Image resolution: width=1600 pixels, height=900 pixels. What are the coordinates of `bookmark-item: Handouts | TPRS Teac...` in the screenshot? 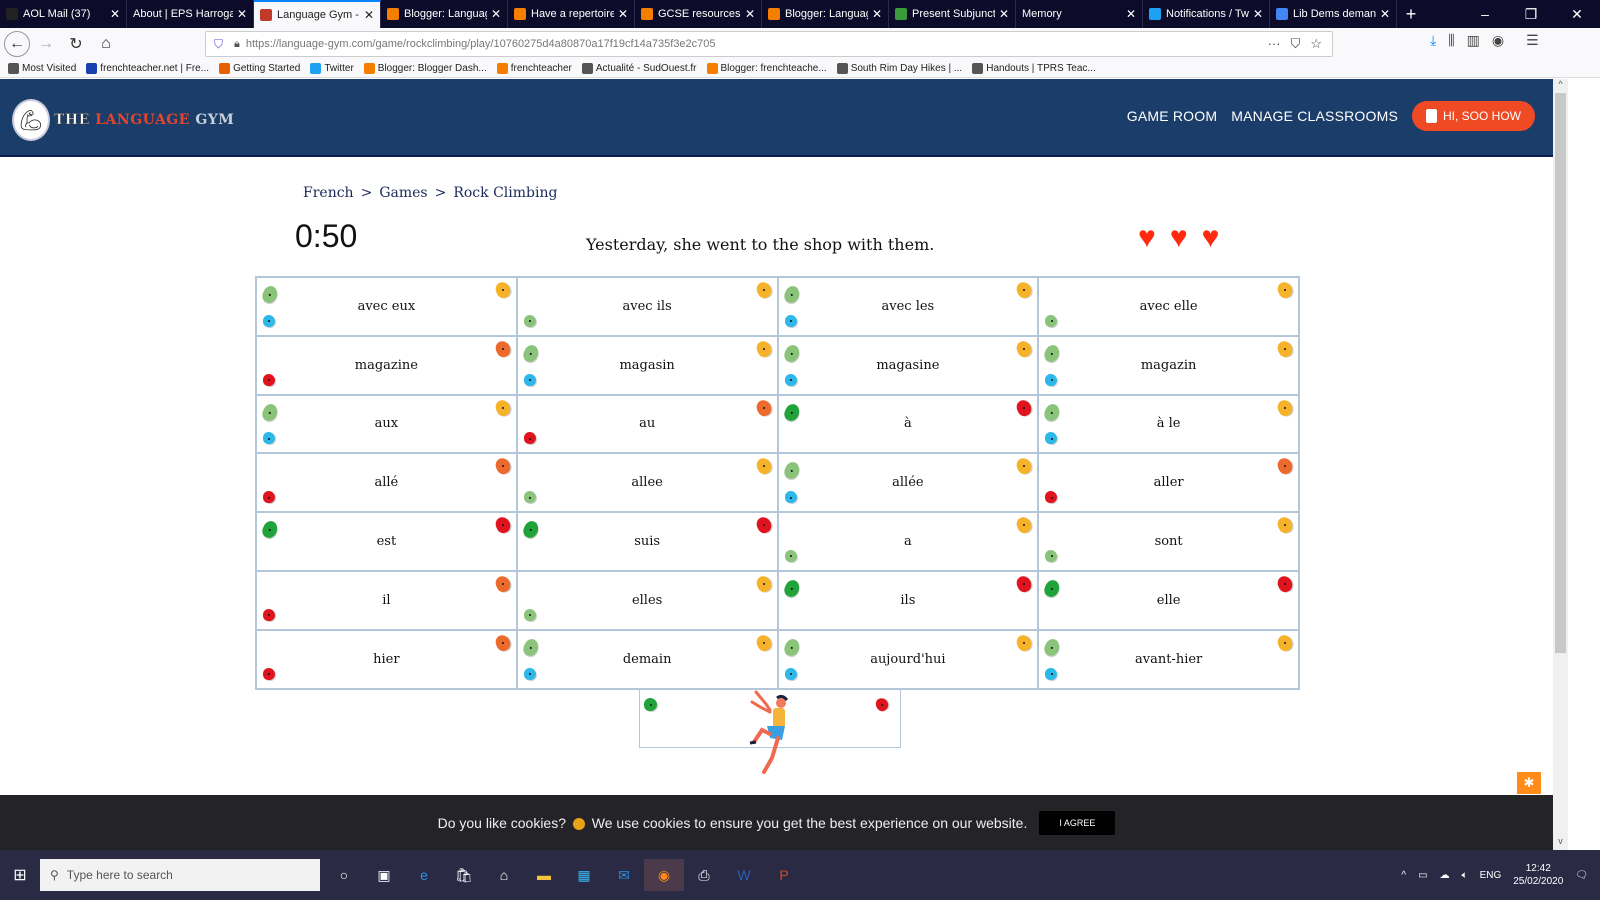 It's located at (1034, 68).